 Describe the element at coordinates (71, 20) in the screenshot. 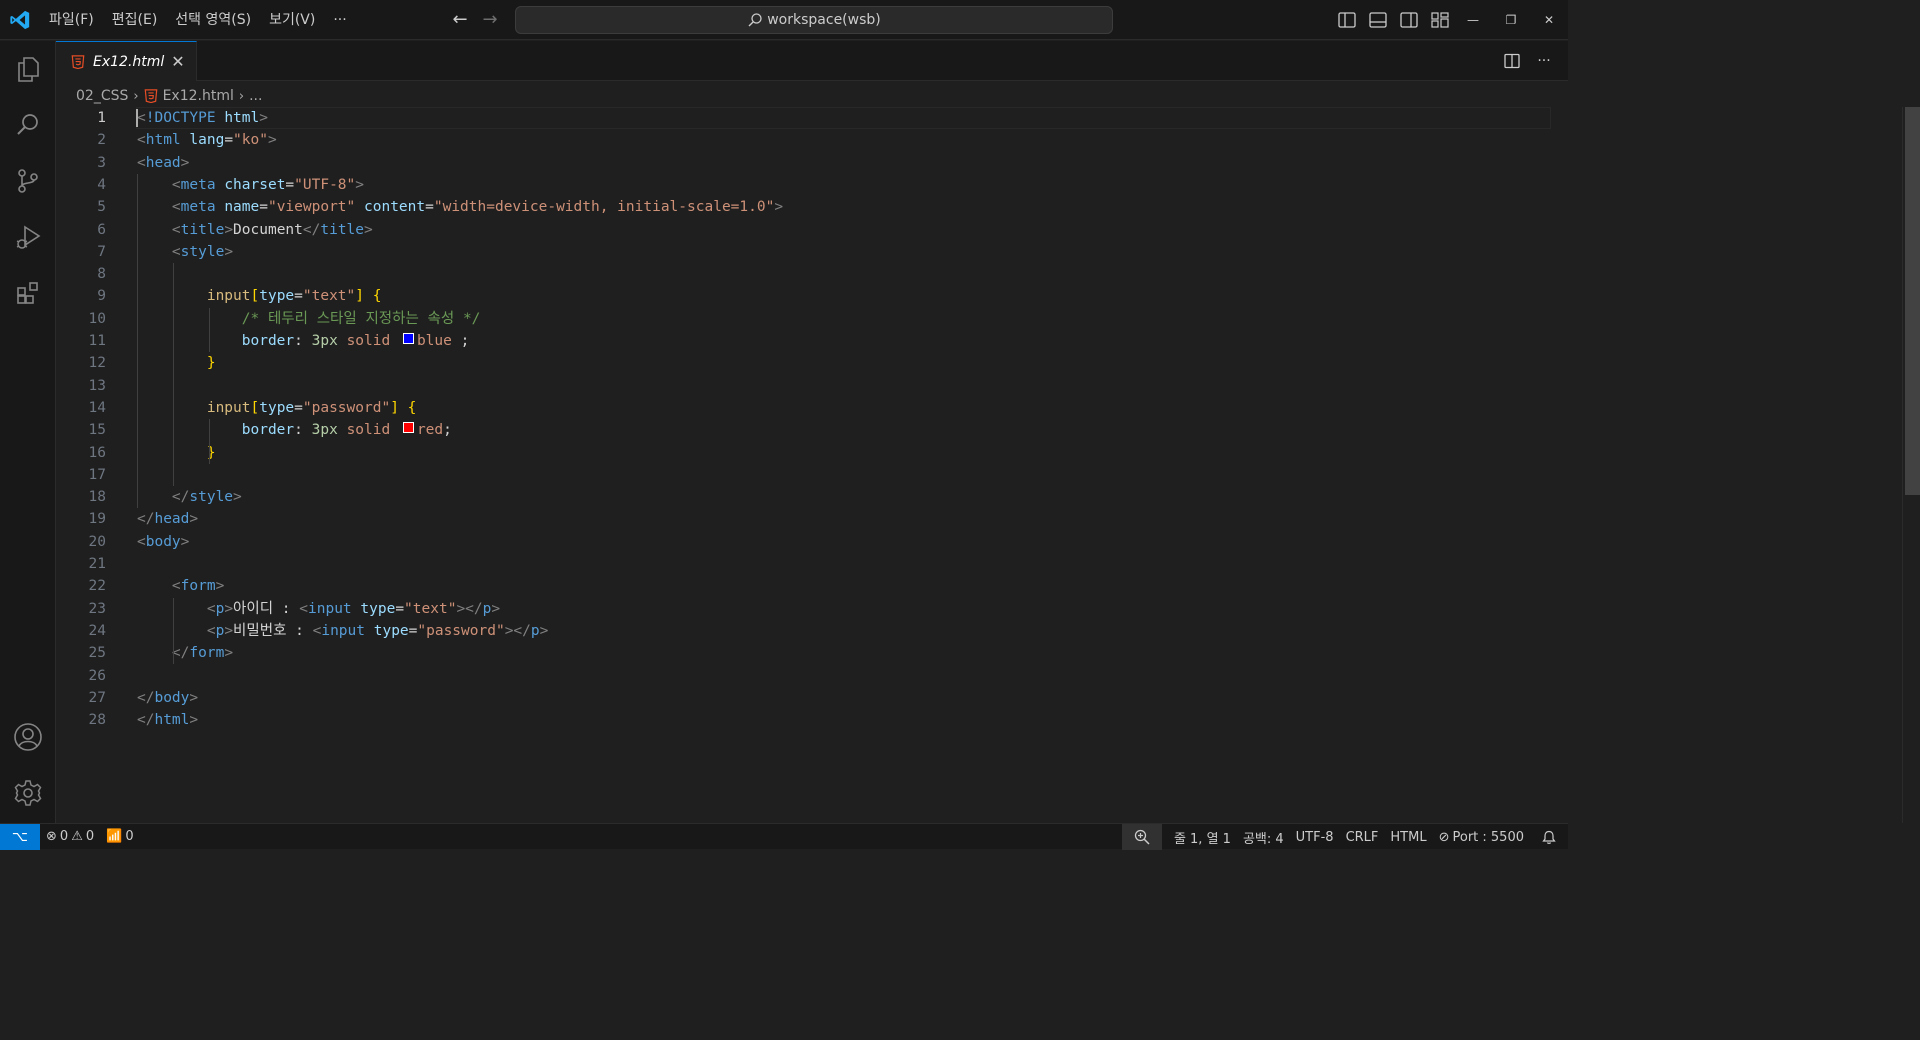

I see `menu-file: 파일(F)` at that location.